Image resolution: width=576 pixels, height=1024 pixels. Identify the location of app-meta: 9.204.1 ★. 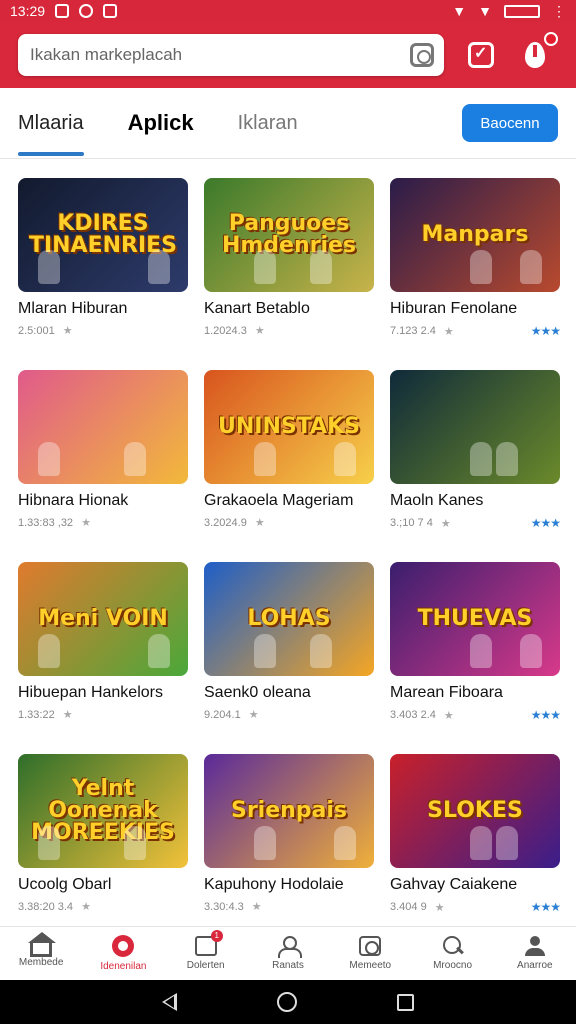
(289, 715).